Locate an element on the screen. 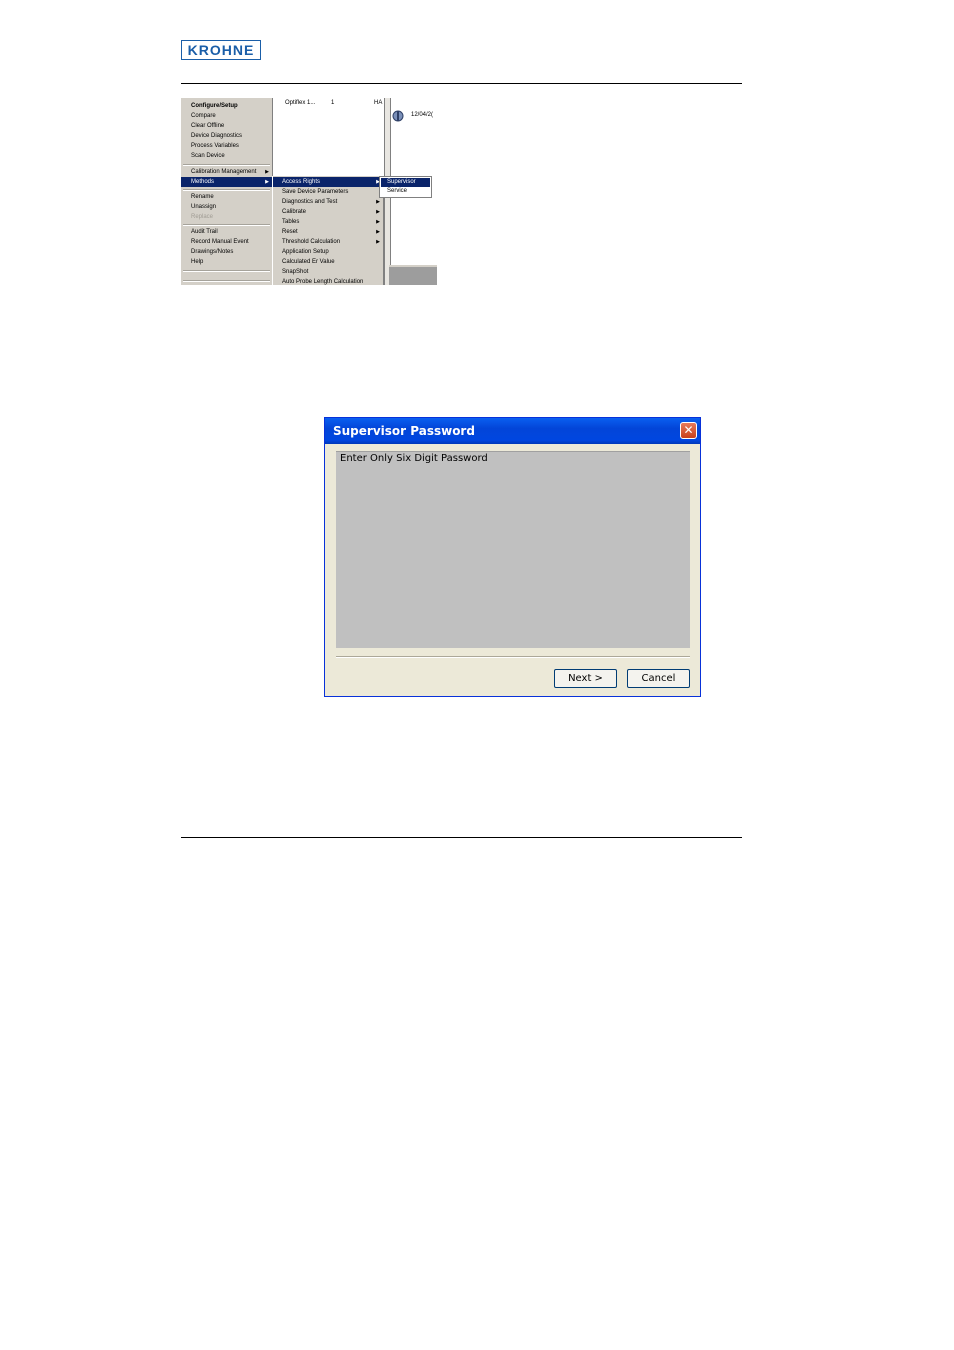 This screenshot has width=954, height=1350. submenu-item-auto-probe-length-calculation: Auto Probe Length Calculation is located at coordinates (328, 281).